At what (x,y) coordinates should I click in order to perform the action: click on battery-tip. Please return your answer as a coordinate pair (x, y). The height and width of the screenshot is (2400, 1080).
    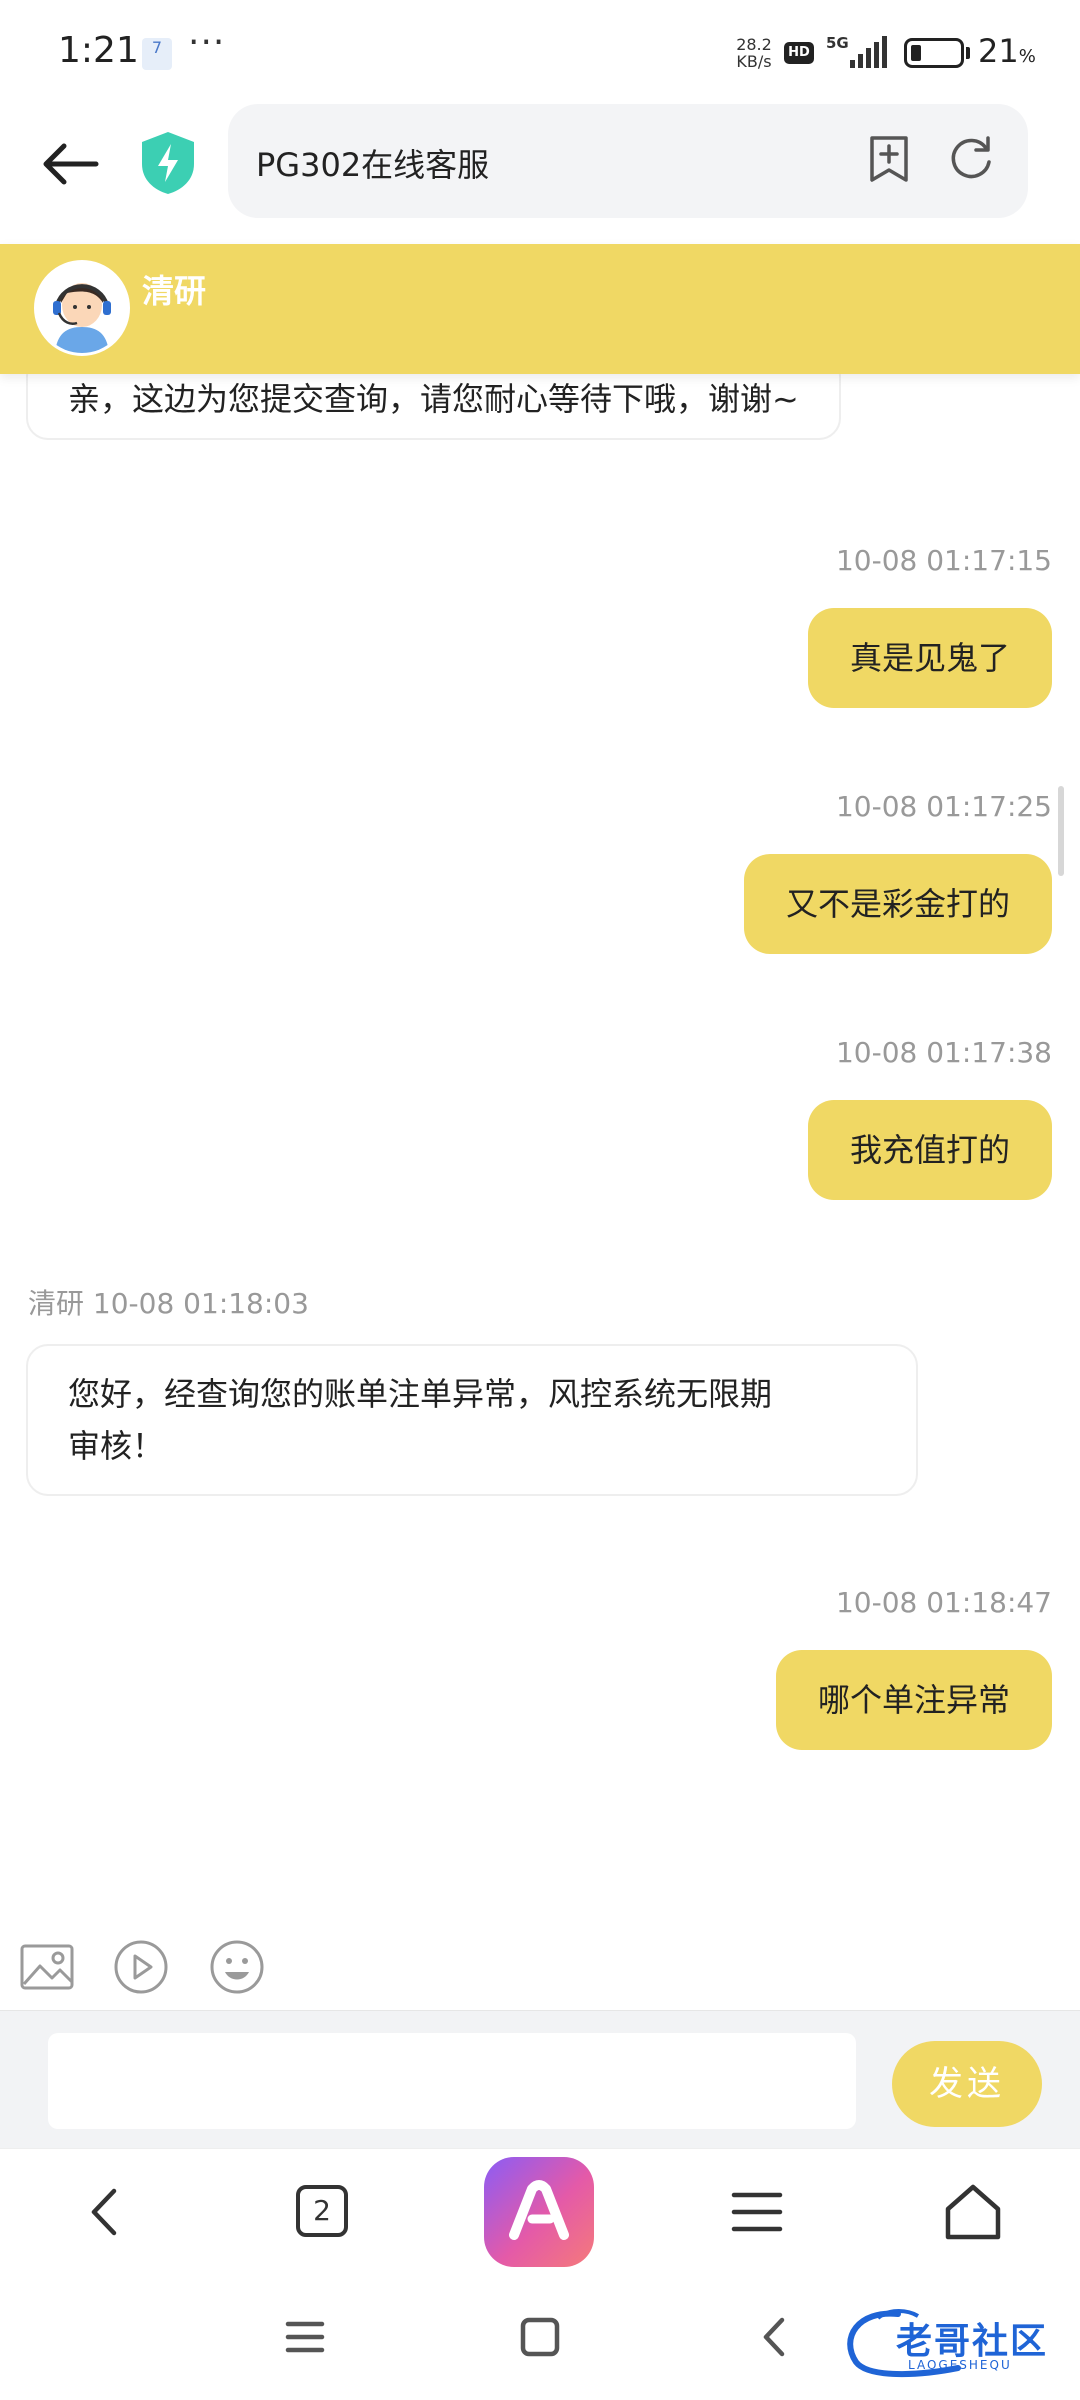
    Looking at the image, I should click on (968, 53).